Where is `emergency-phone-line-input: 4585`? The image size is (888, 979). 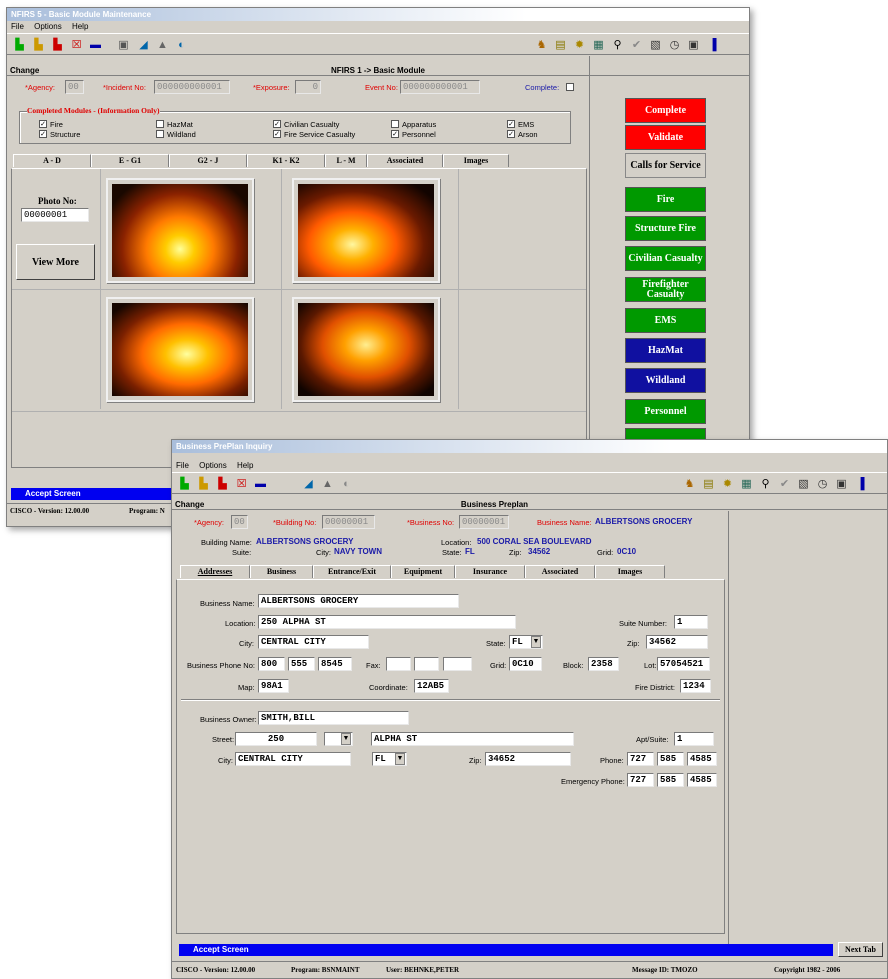
emergency-phone-line-input: 4585 is located at coordinates (702, 780).